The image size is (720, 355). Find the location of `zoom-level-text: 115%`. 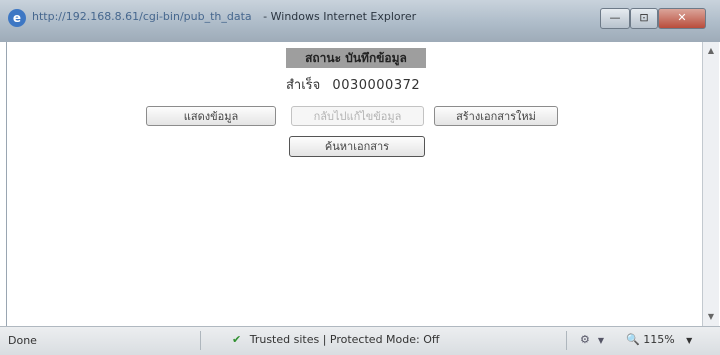

zoom-level-text: 115% is located at coordinates (659, 339).